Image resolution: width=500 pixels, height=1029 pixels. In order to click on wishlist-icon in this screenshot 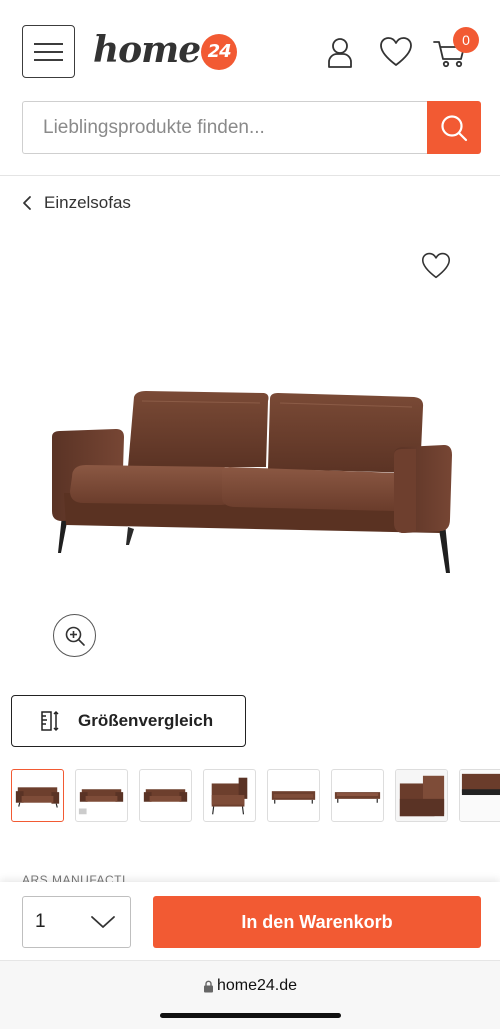, I will do `click(396, 52)`.